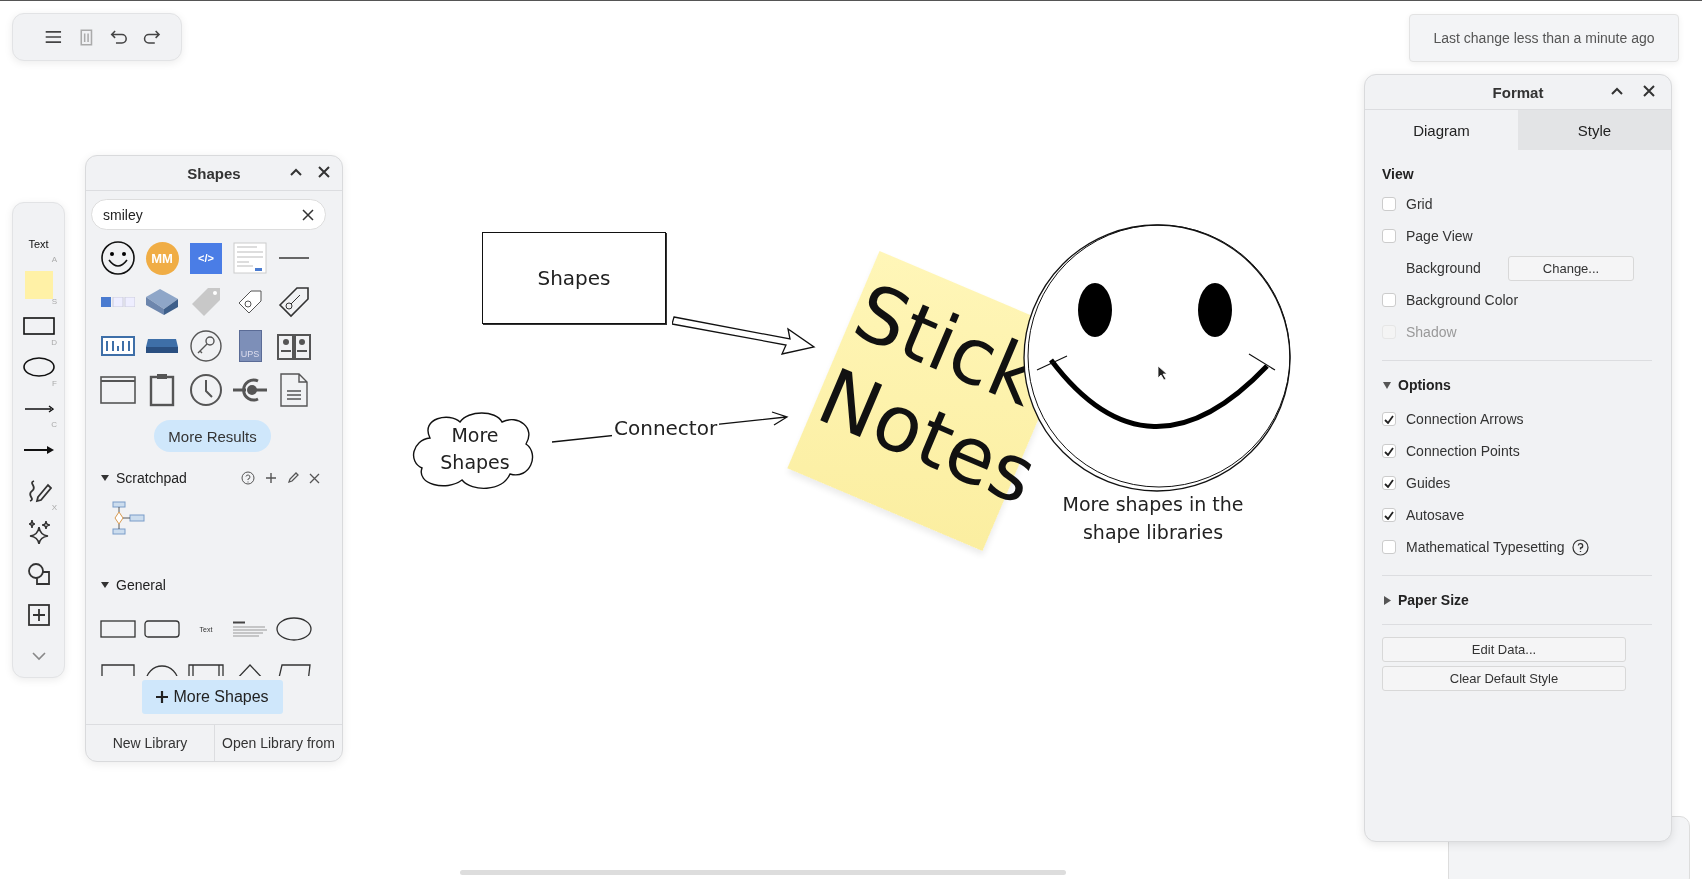  What do you see at coordinates (212, 697) in the screenshot?
I see `more-shapes-button: More Shapes` at bounding box center [212, 697].